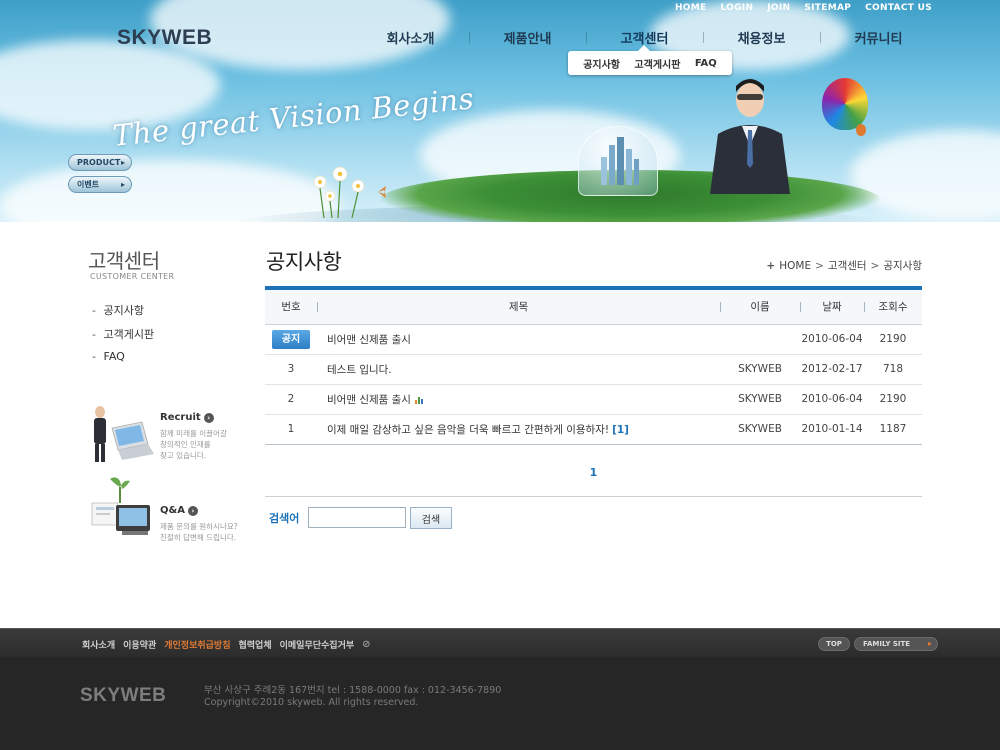 This screenshot has height=750, width=1000. I want to click on nav-item-products: 제품안내, so click(527, 37).